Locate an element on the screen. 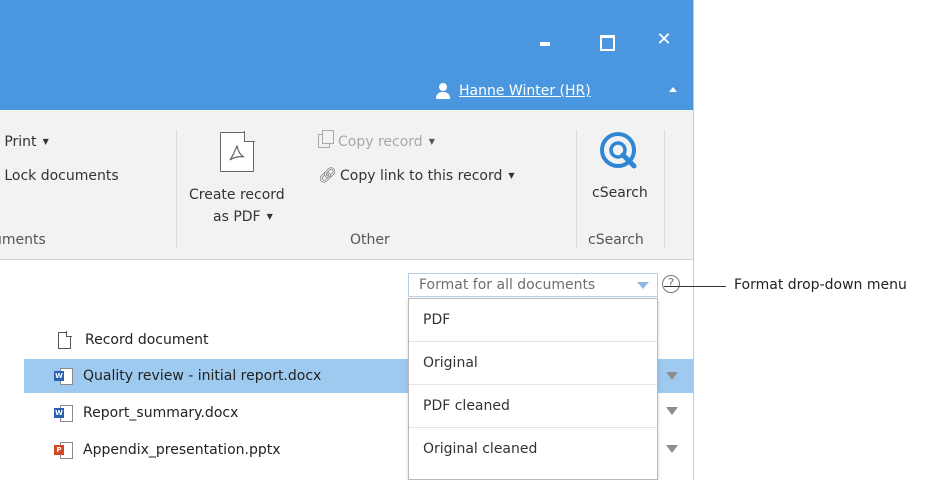 The width and height of the screenshot is (934, 480). chevron-up-icon is located at coordinates (673, 90).